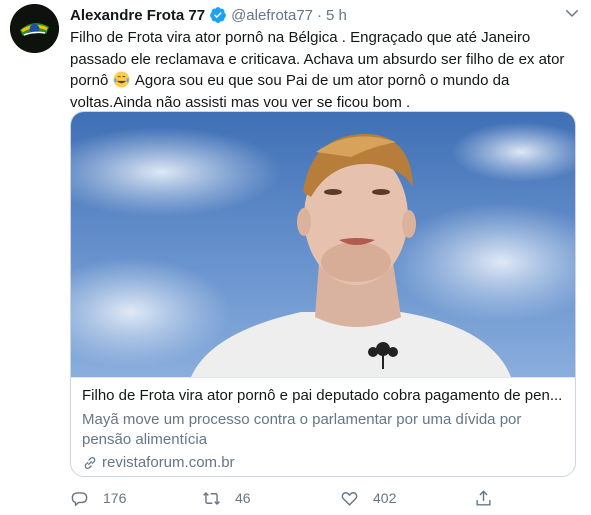  I want to click on timestamp: 5 h, so click(336, 15).